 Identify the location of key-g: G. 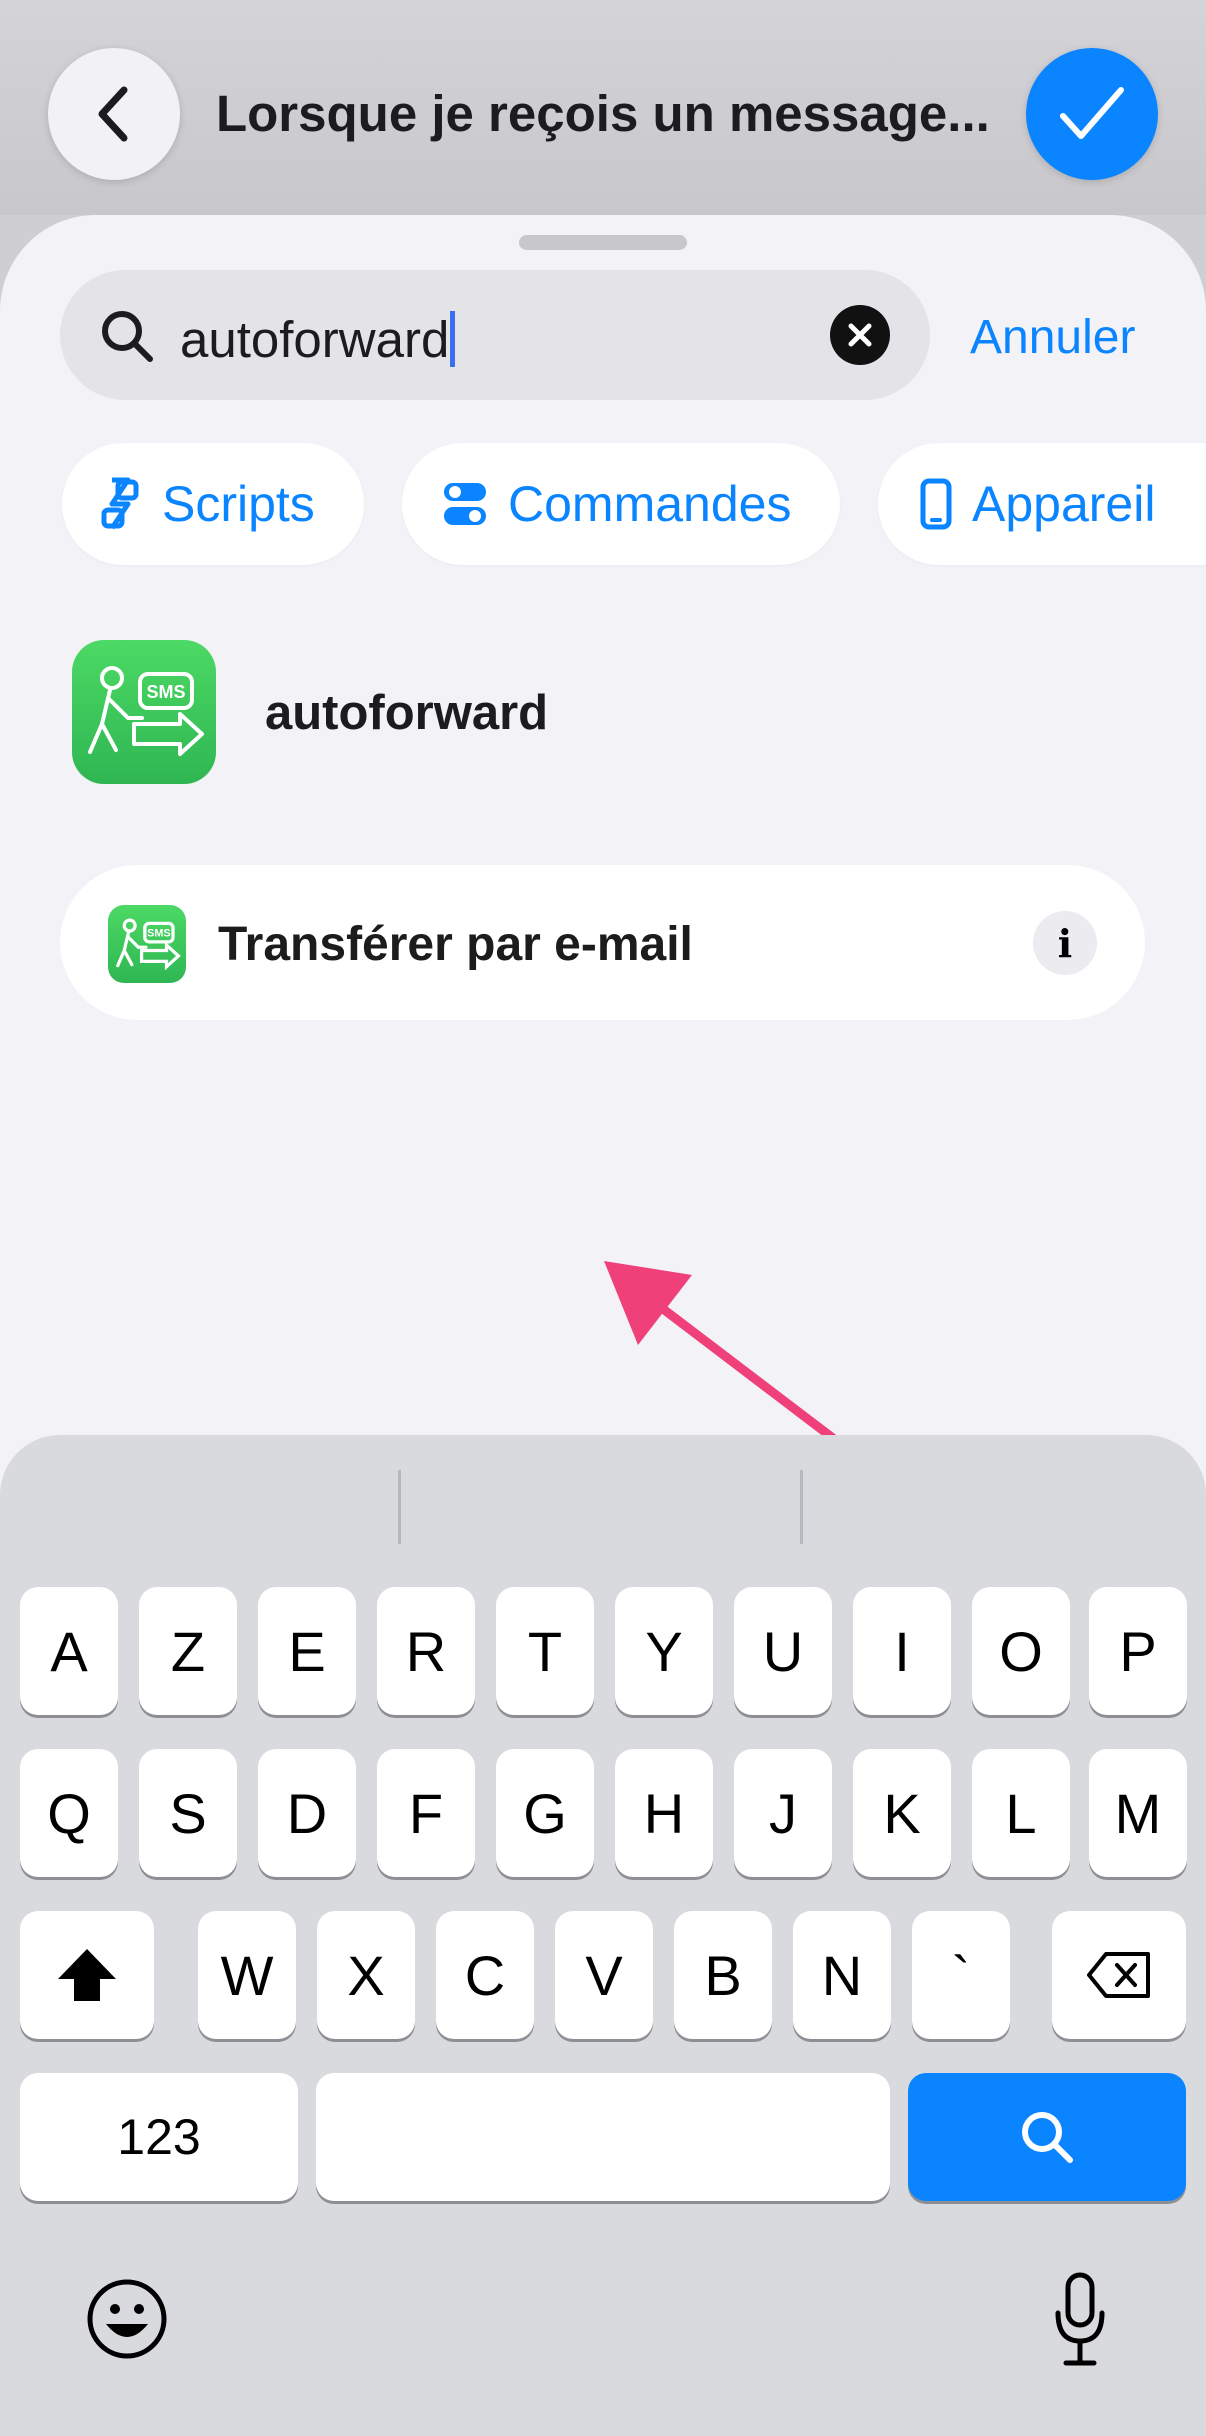
(545, 1813).